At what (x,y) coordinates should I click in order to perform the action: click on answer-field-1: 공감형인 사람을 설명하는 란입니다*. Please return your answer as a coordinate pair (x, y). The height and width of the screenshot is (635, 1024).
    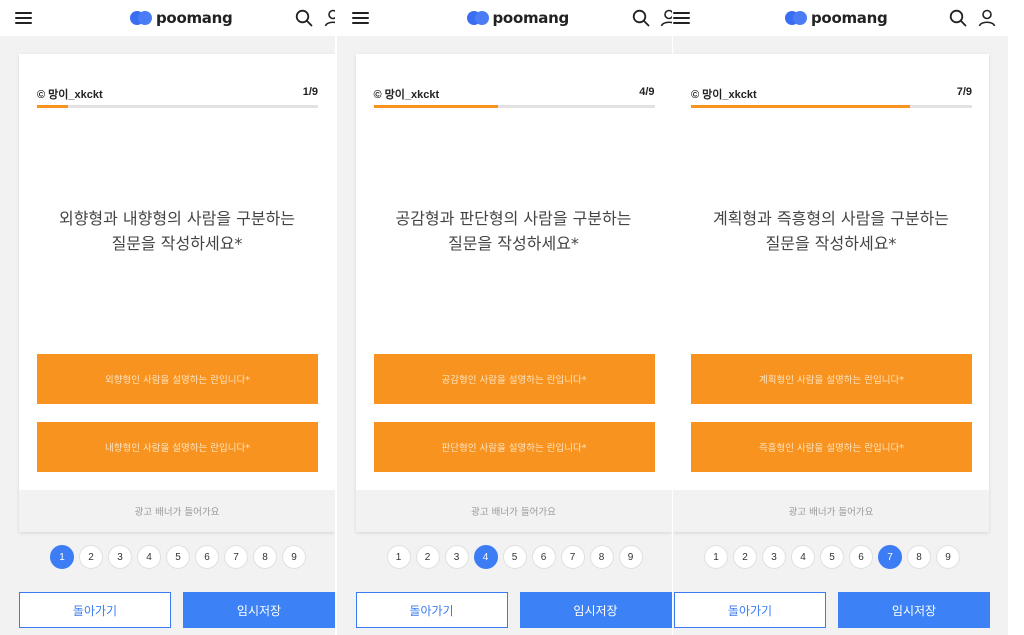
    Looking at the image, I should click on (514, 379).